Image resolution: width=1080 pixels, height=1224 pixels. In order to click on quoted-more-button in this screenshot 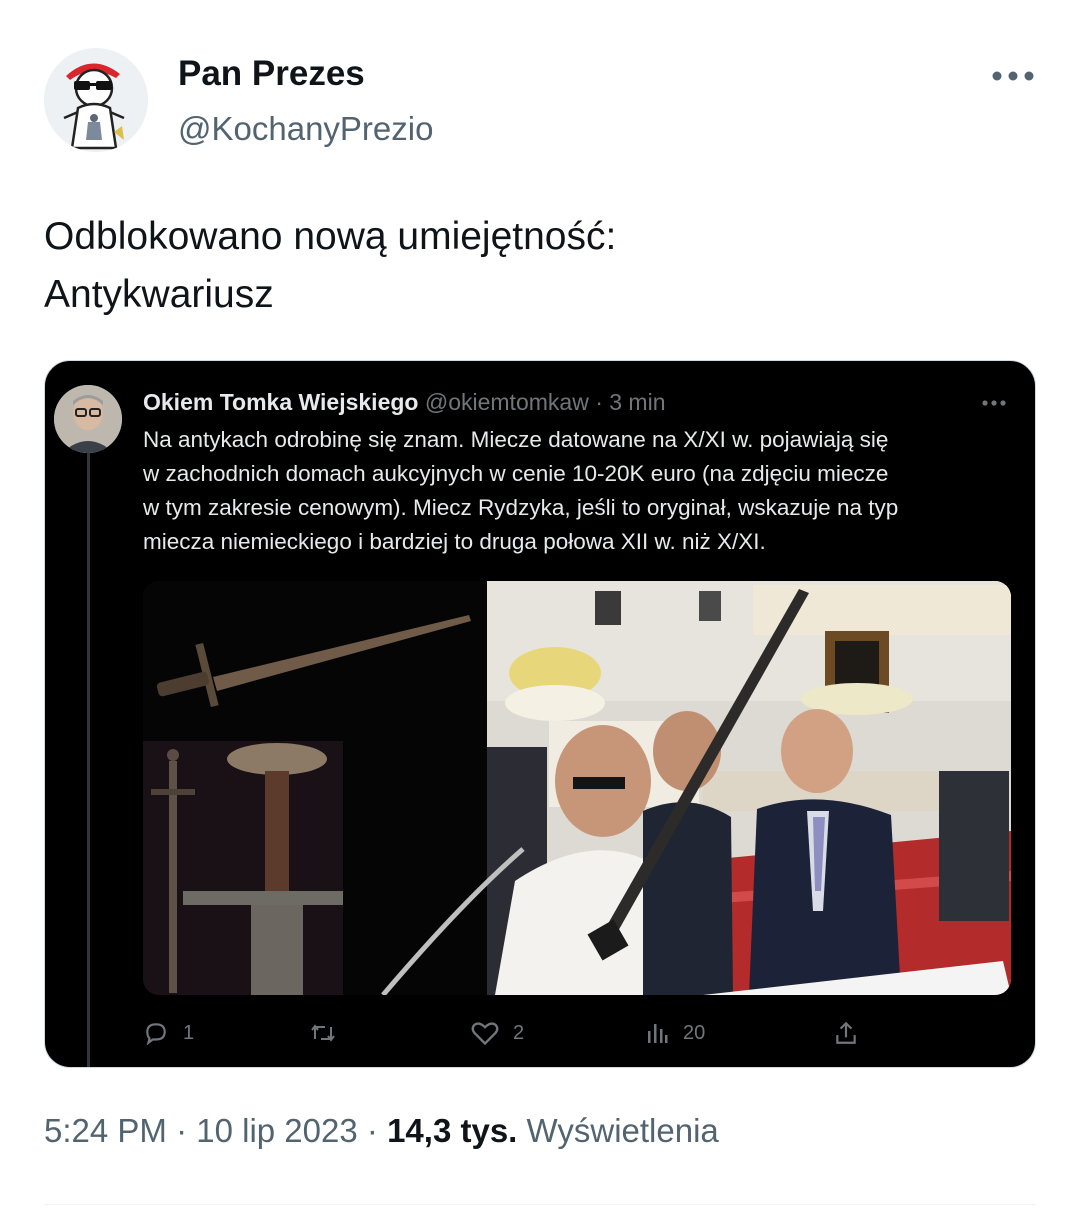, I will do `click(994, 403)`.